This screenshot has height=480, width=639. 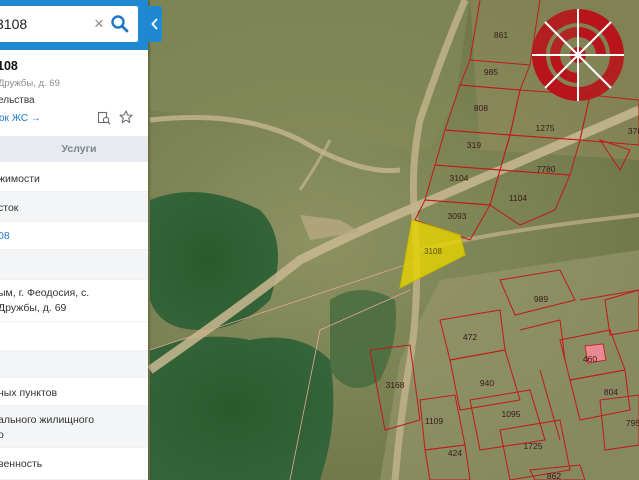 I want to click on label-3108: 3108, so click(x=433, y=251).